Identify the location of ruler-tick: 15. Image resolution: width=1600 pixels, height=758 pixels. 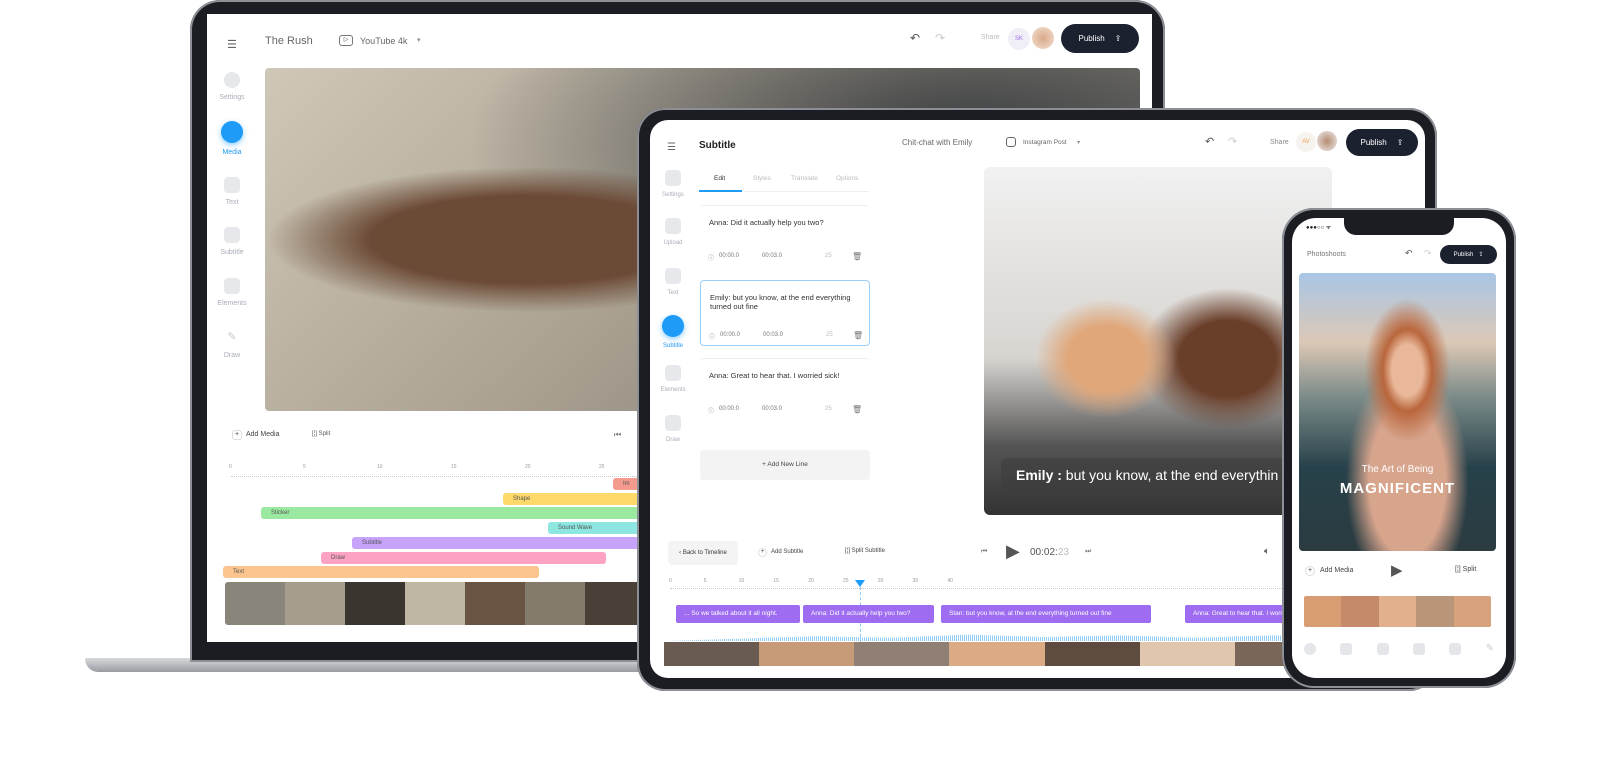
(454, 467).